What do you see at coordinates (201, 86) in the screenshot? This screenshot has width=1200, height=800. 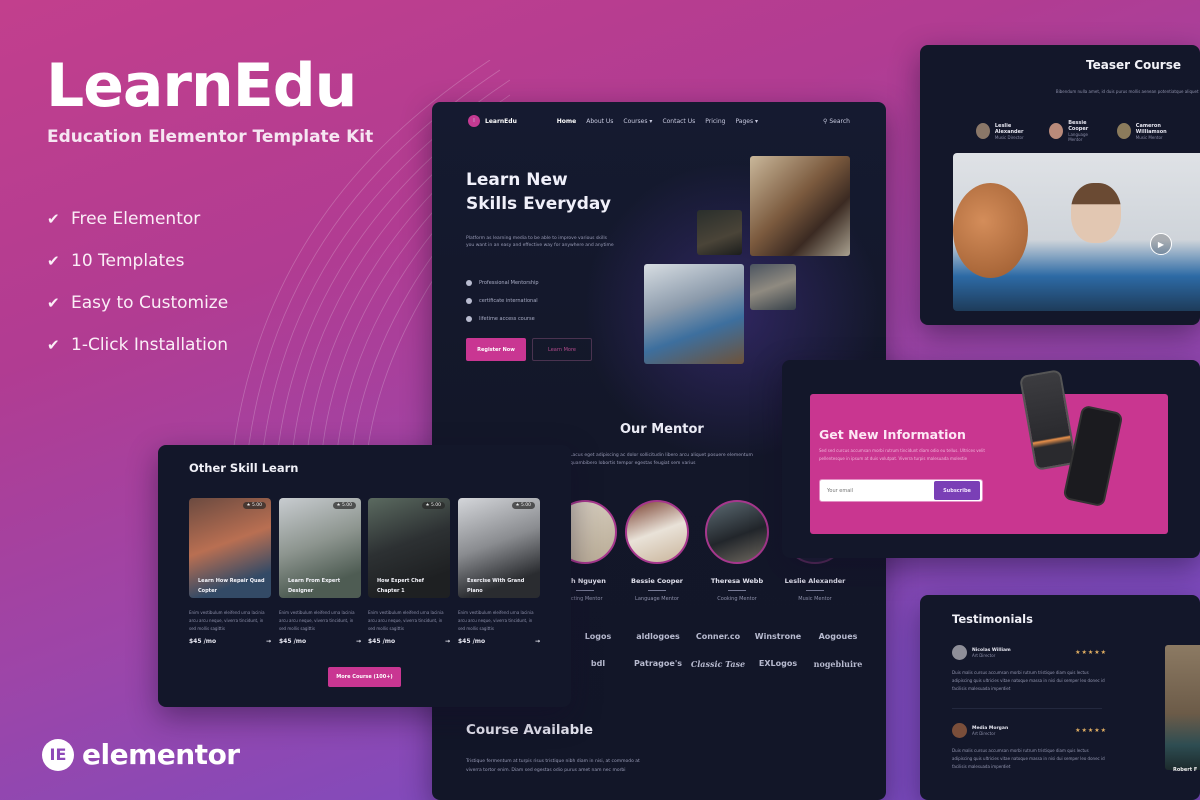 I see `hero-title: LearnEdu` at bounding box center [201, 86].